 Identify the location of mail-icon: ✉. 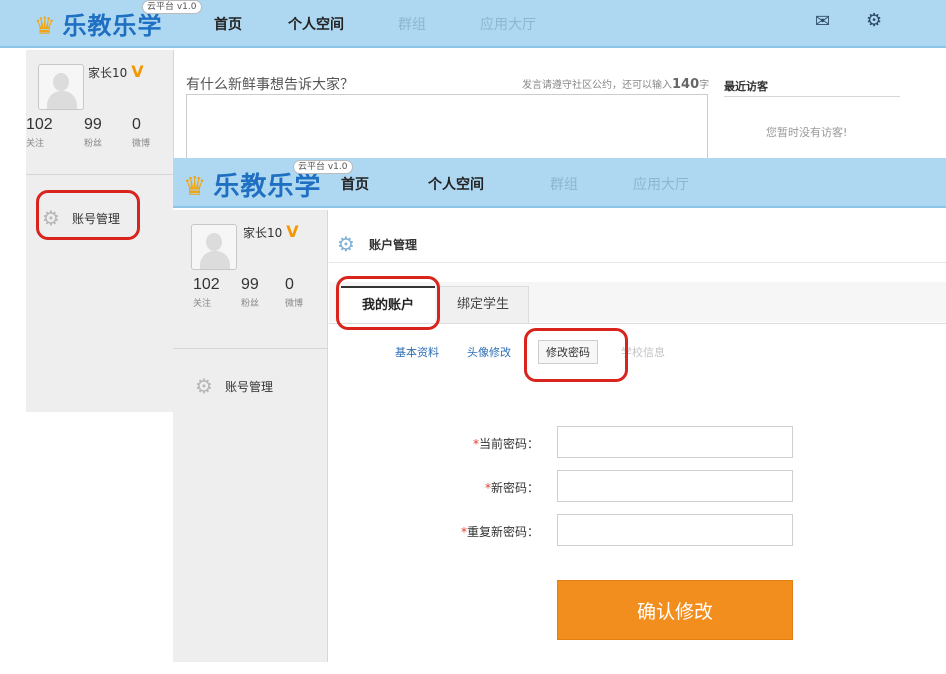
(822, 21).